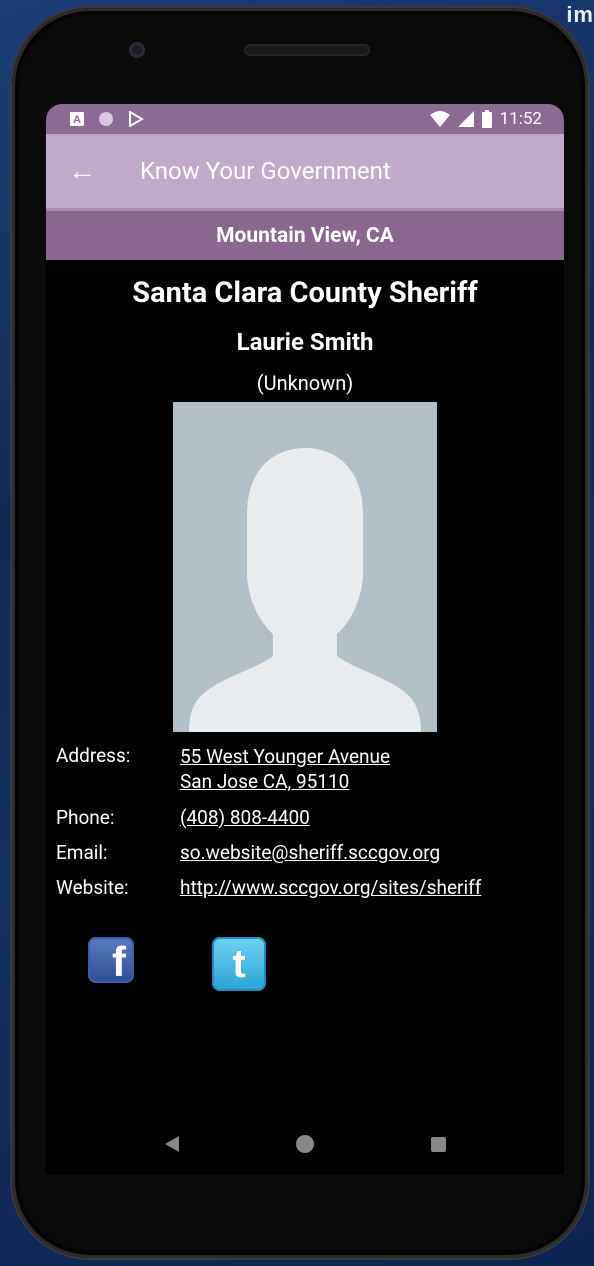  What do you see at coordinates (307, 50) in the screenshot?
I see `earpiece-speaker` at bounding box center [307, 50].